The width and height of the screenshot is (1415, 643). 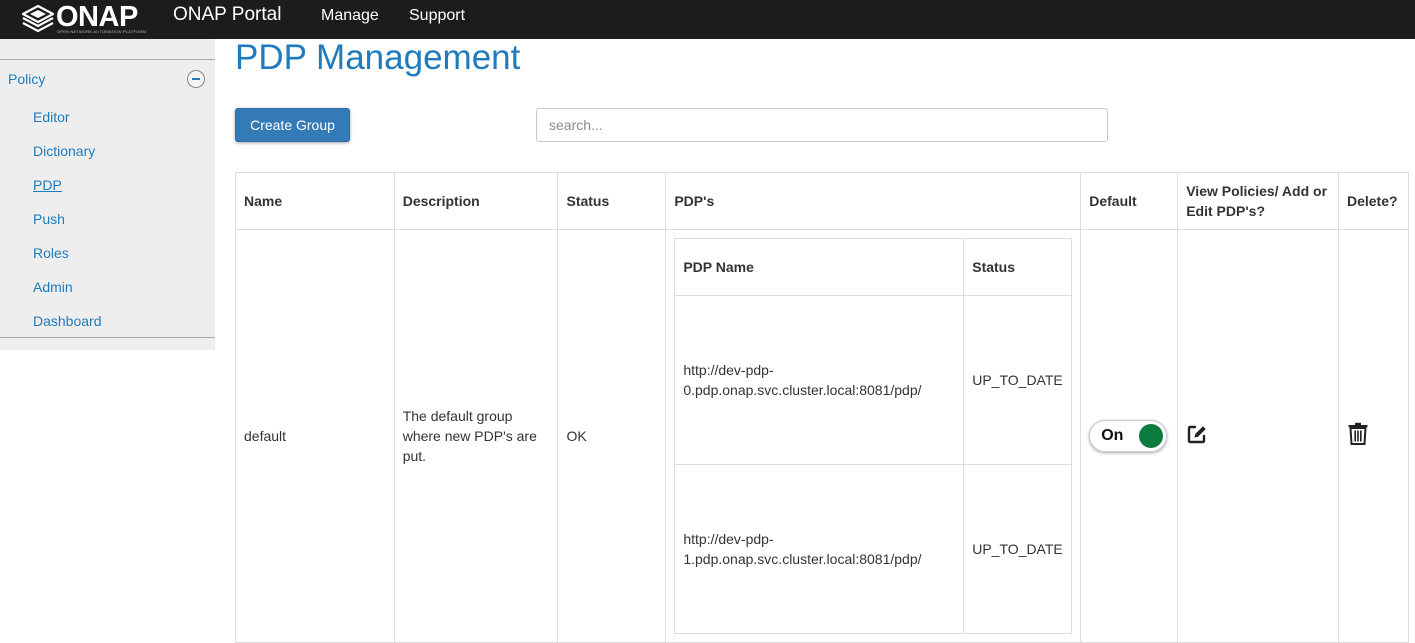 What do you see at coordinates (51, 117) in the screenshot?
I see `sidebar-item-editor: Editor` at bounding box center [51, 117].